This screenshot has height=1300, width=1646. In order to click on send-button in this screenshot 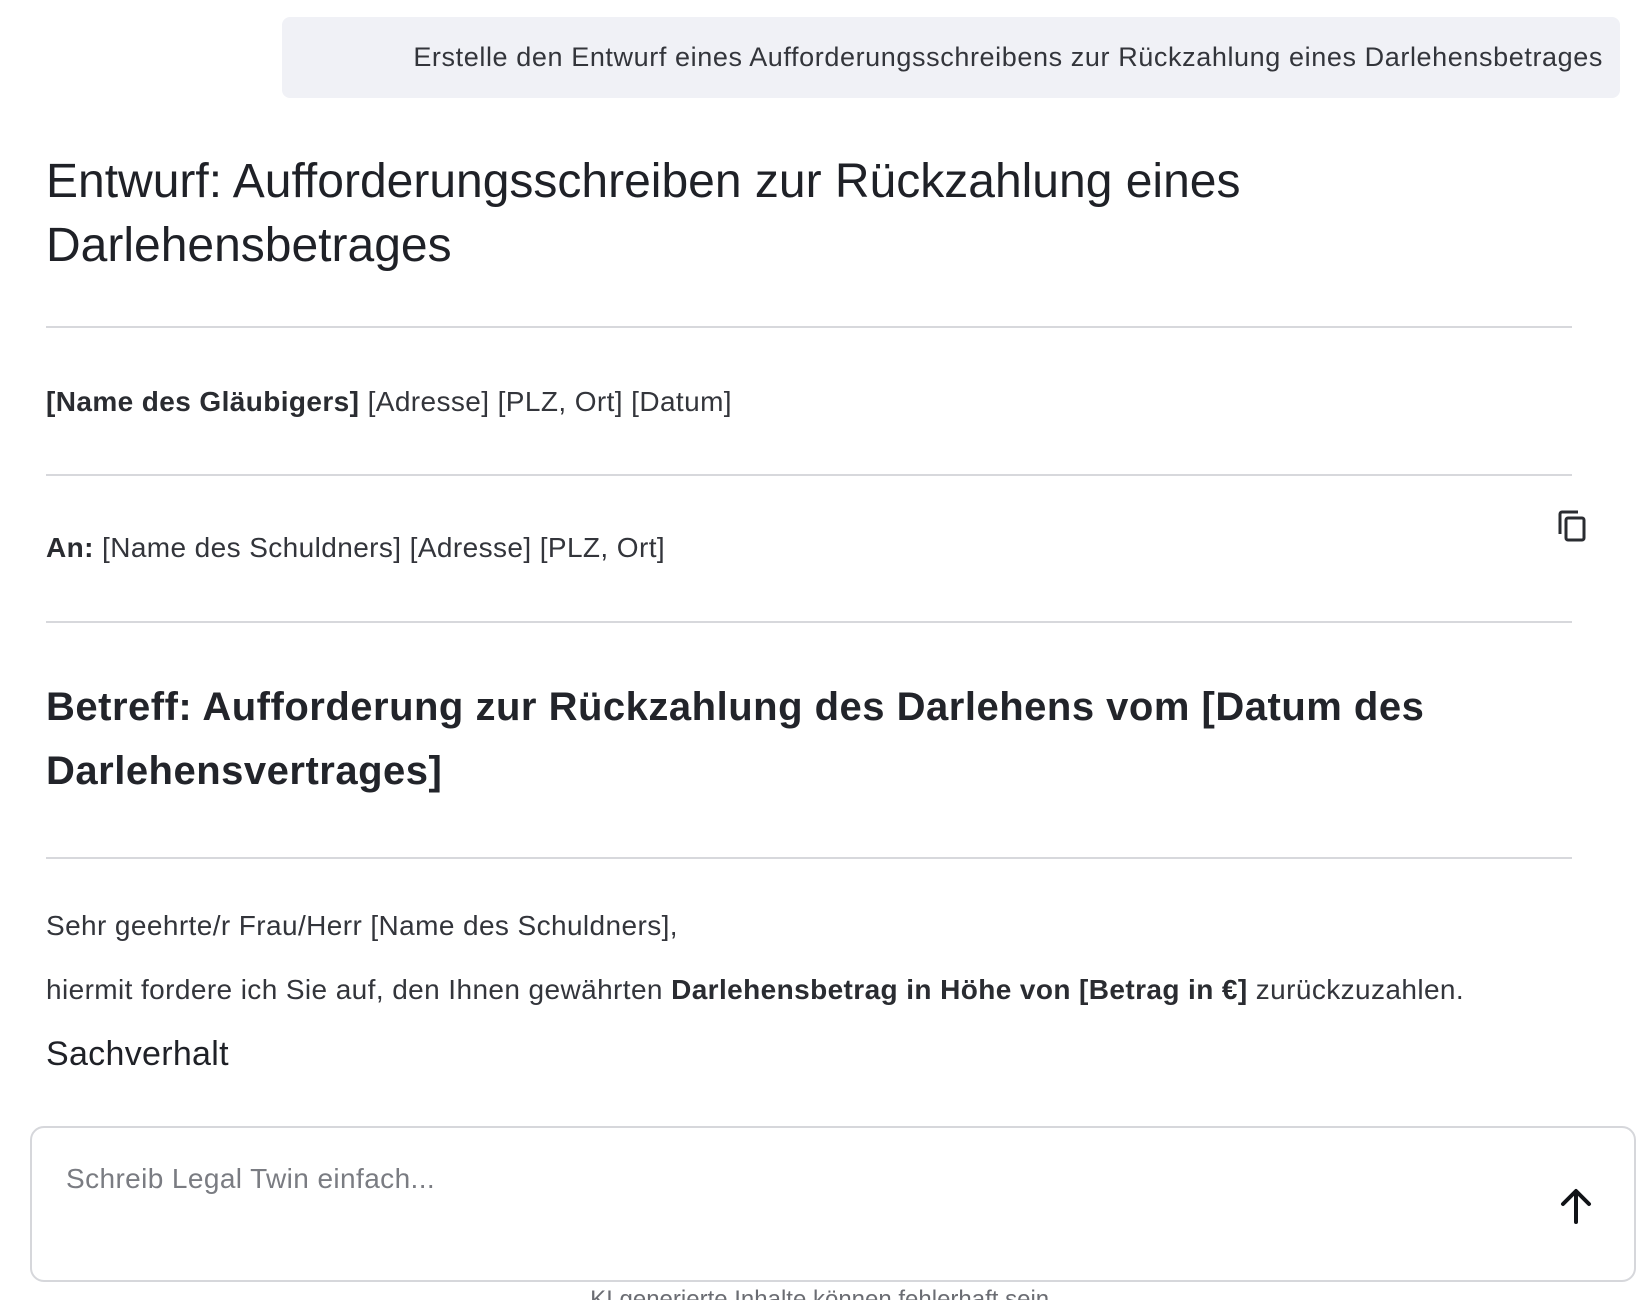, I will do `click(1576, 1206)`.